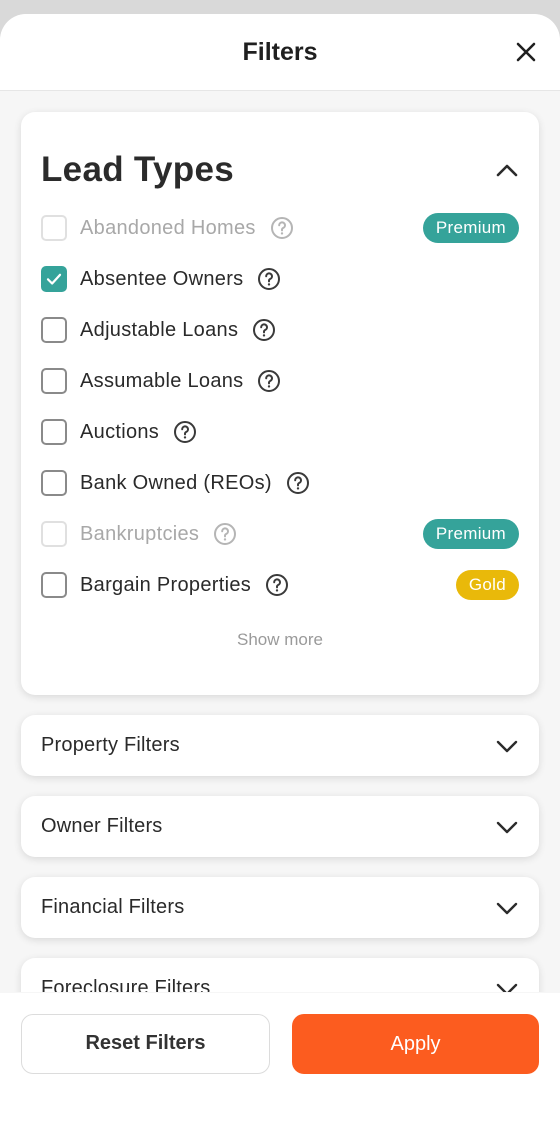 This screenshot has width=560, height=1147. I want to click on tier-badge: Gold, so click(487, 585).